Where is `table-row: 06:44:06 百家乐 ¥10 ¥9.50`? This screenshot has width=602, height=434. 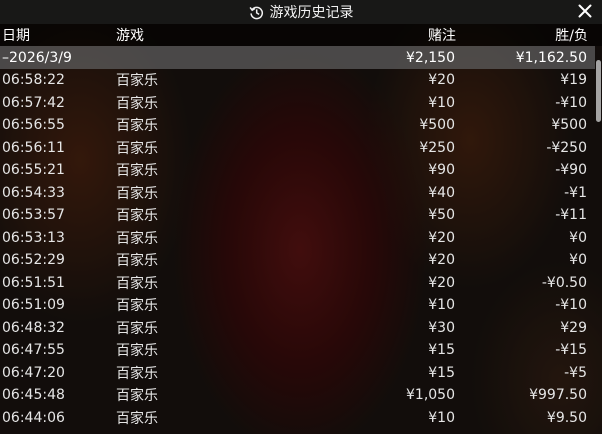 table-row: 06:44:06 百家乐 ¥10 ¥9.50 is located at coordinates (297, 418).